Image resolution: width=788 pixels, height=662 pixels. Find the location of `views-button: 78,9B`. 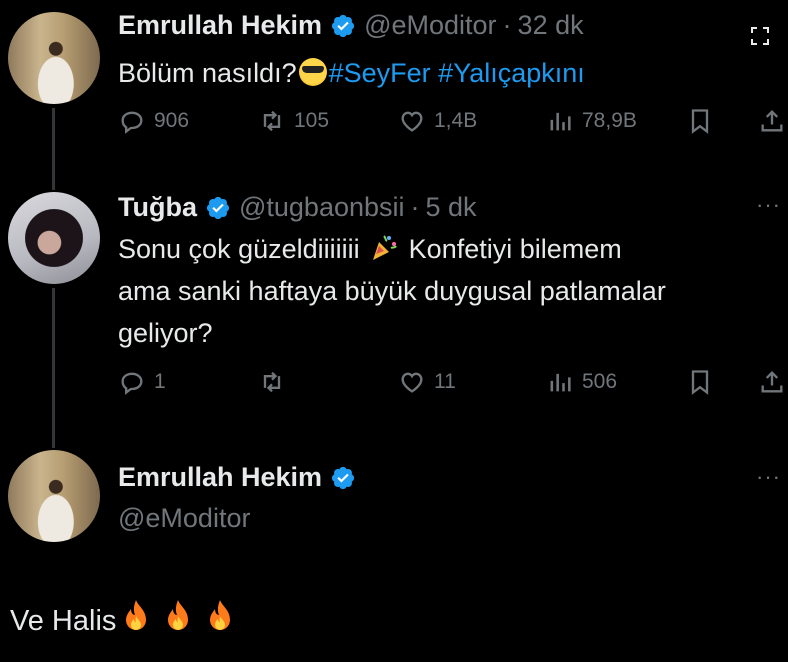

views-button: 78,9B is located at coordinates (591, 121).